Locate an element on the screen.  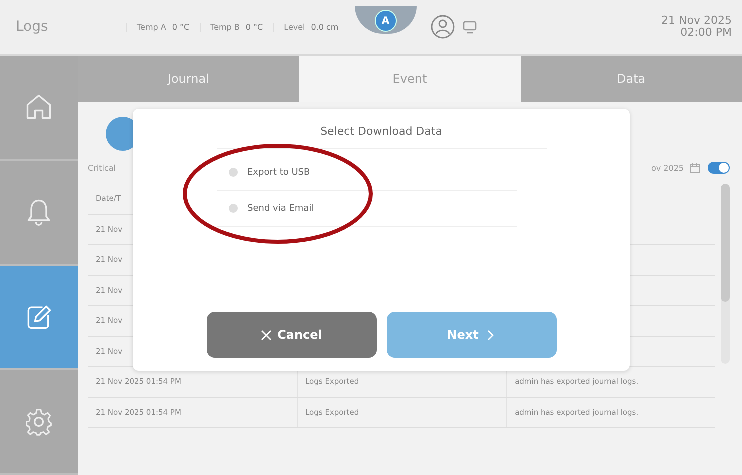
tab: Data is located at coordinates (631, 79).